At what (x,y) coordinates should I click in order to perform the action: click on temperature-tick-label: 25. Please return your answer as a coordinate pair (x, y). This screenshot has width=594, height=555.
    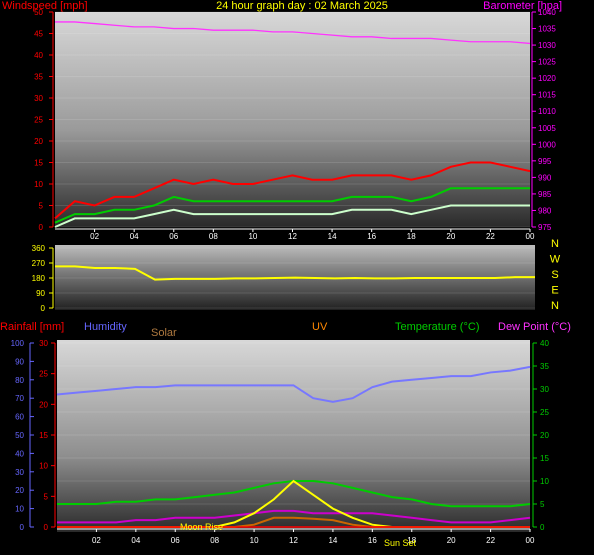
    Looking at the image, I should click on (544, 412).